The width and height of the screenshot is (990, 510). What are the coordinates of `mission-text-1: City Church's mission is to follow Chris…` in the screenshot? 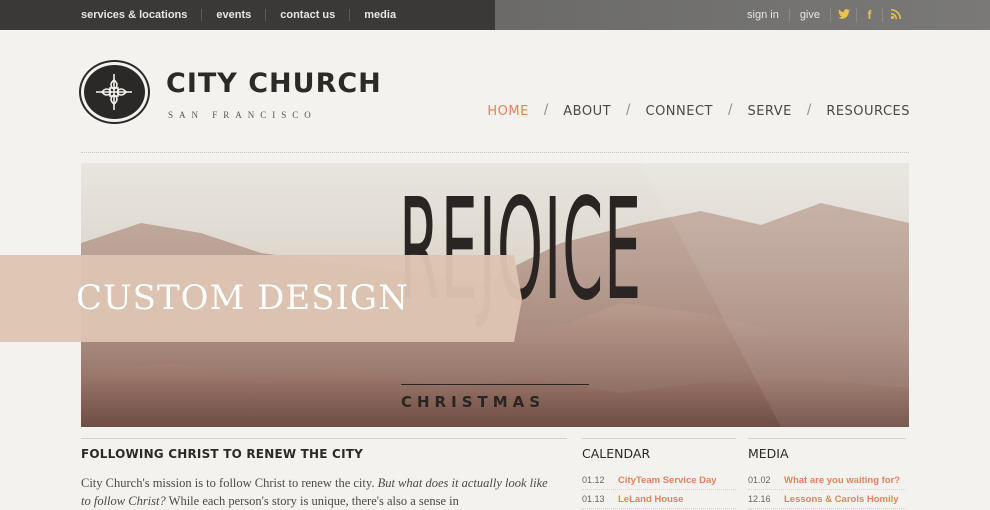 It's located at (229, 483).